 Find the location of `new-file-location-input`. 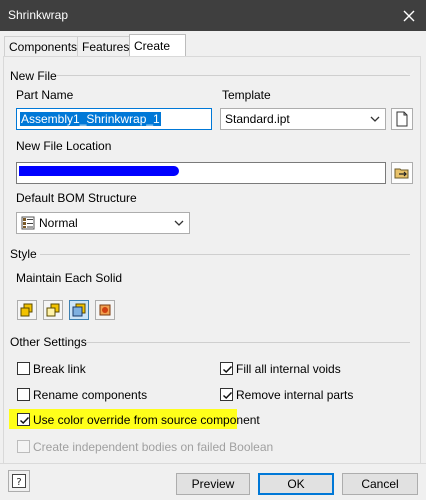

new-file-location-input is located at coordinates (201, 173).